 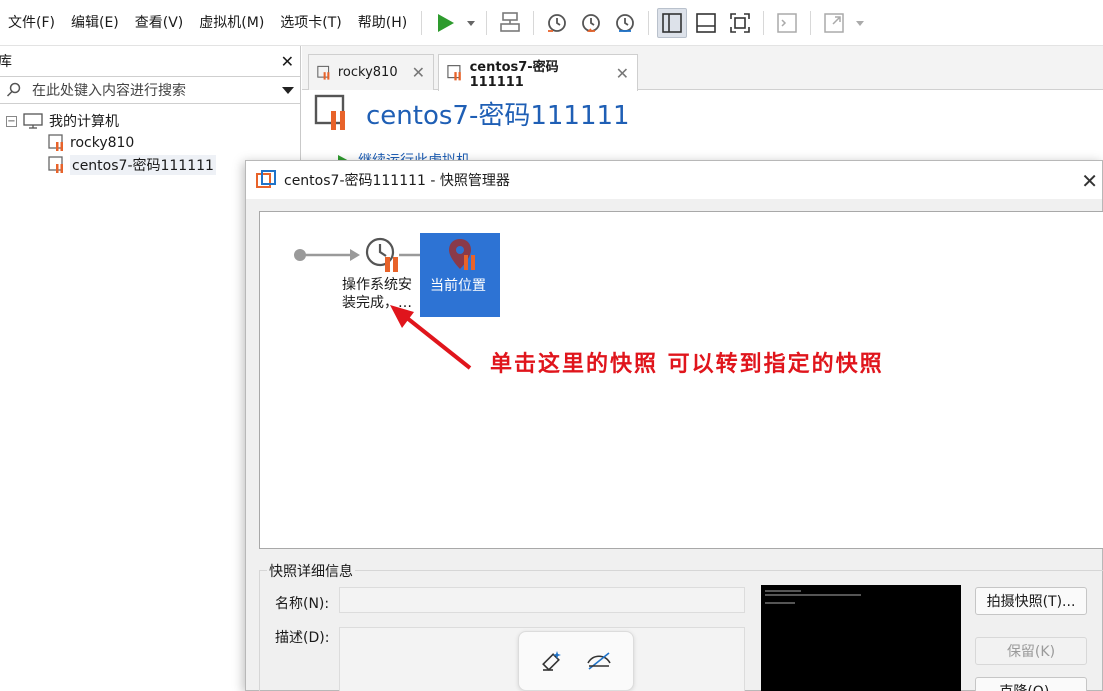 What do you see at coordinates (310, 23) in the screenshot?
I see `menu-tabs: 选项卡(T)` at bounding box center [310, 23].